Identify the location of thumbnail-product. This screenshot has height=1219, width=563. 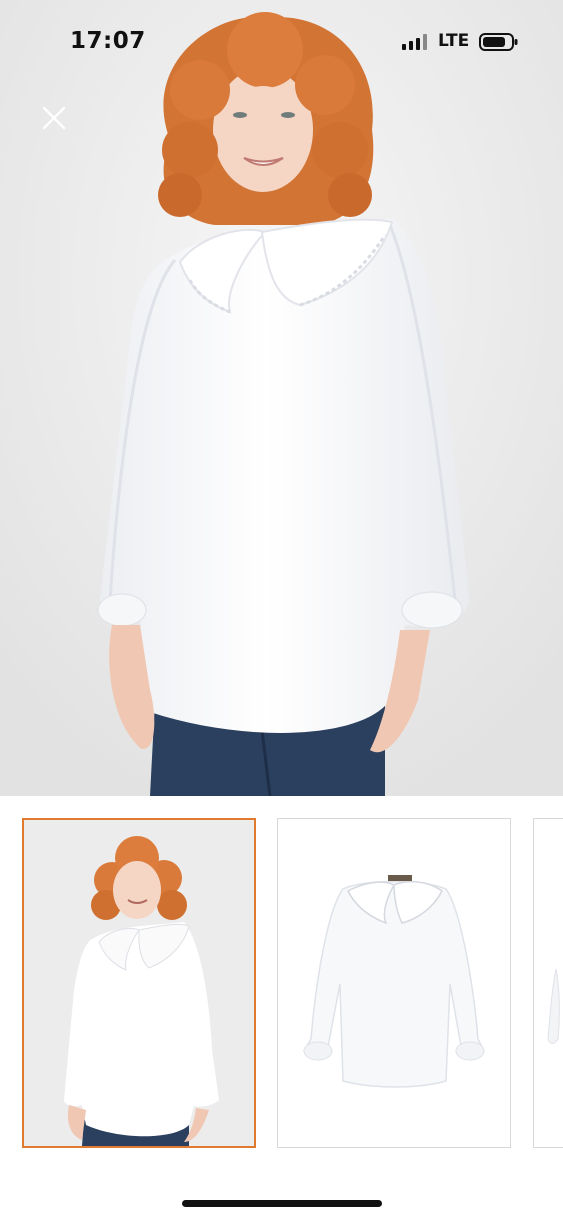
(394, 983).